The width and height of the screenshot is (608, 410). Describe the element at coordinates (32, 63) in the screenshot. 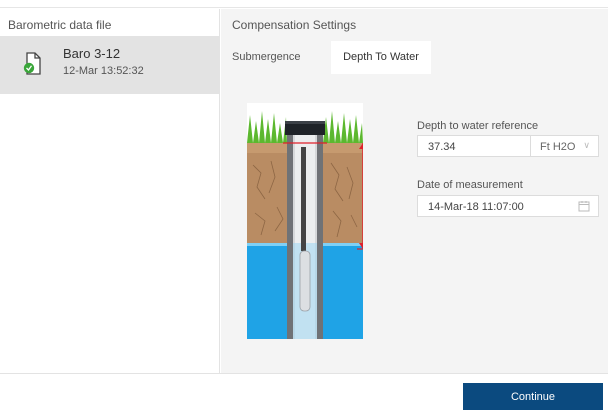

I see `baro-file-icon` at that location.